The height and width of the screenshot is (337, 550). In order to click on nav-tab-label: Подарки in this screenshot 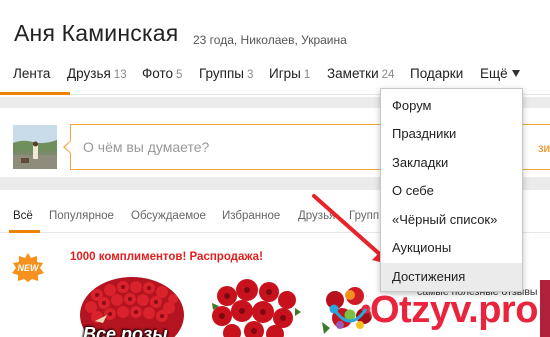, I will do `click(437, 73)`.